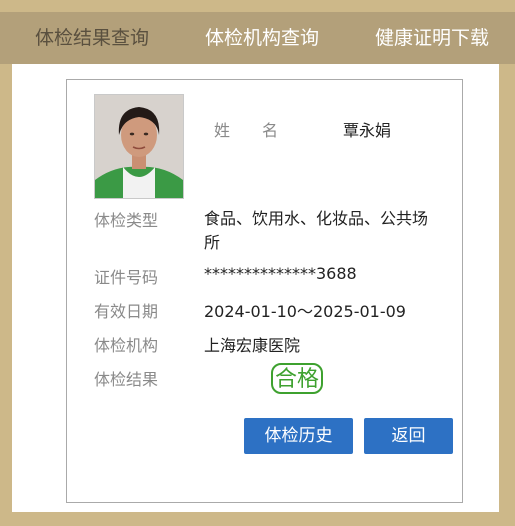 The height and width of the screenshot is (526, 515). I want to click on valid-date-label: 有效日期, so click(126, 311).